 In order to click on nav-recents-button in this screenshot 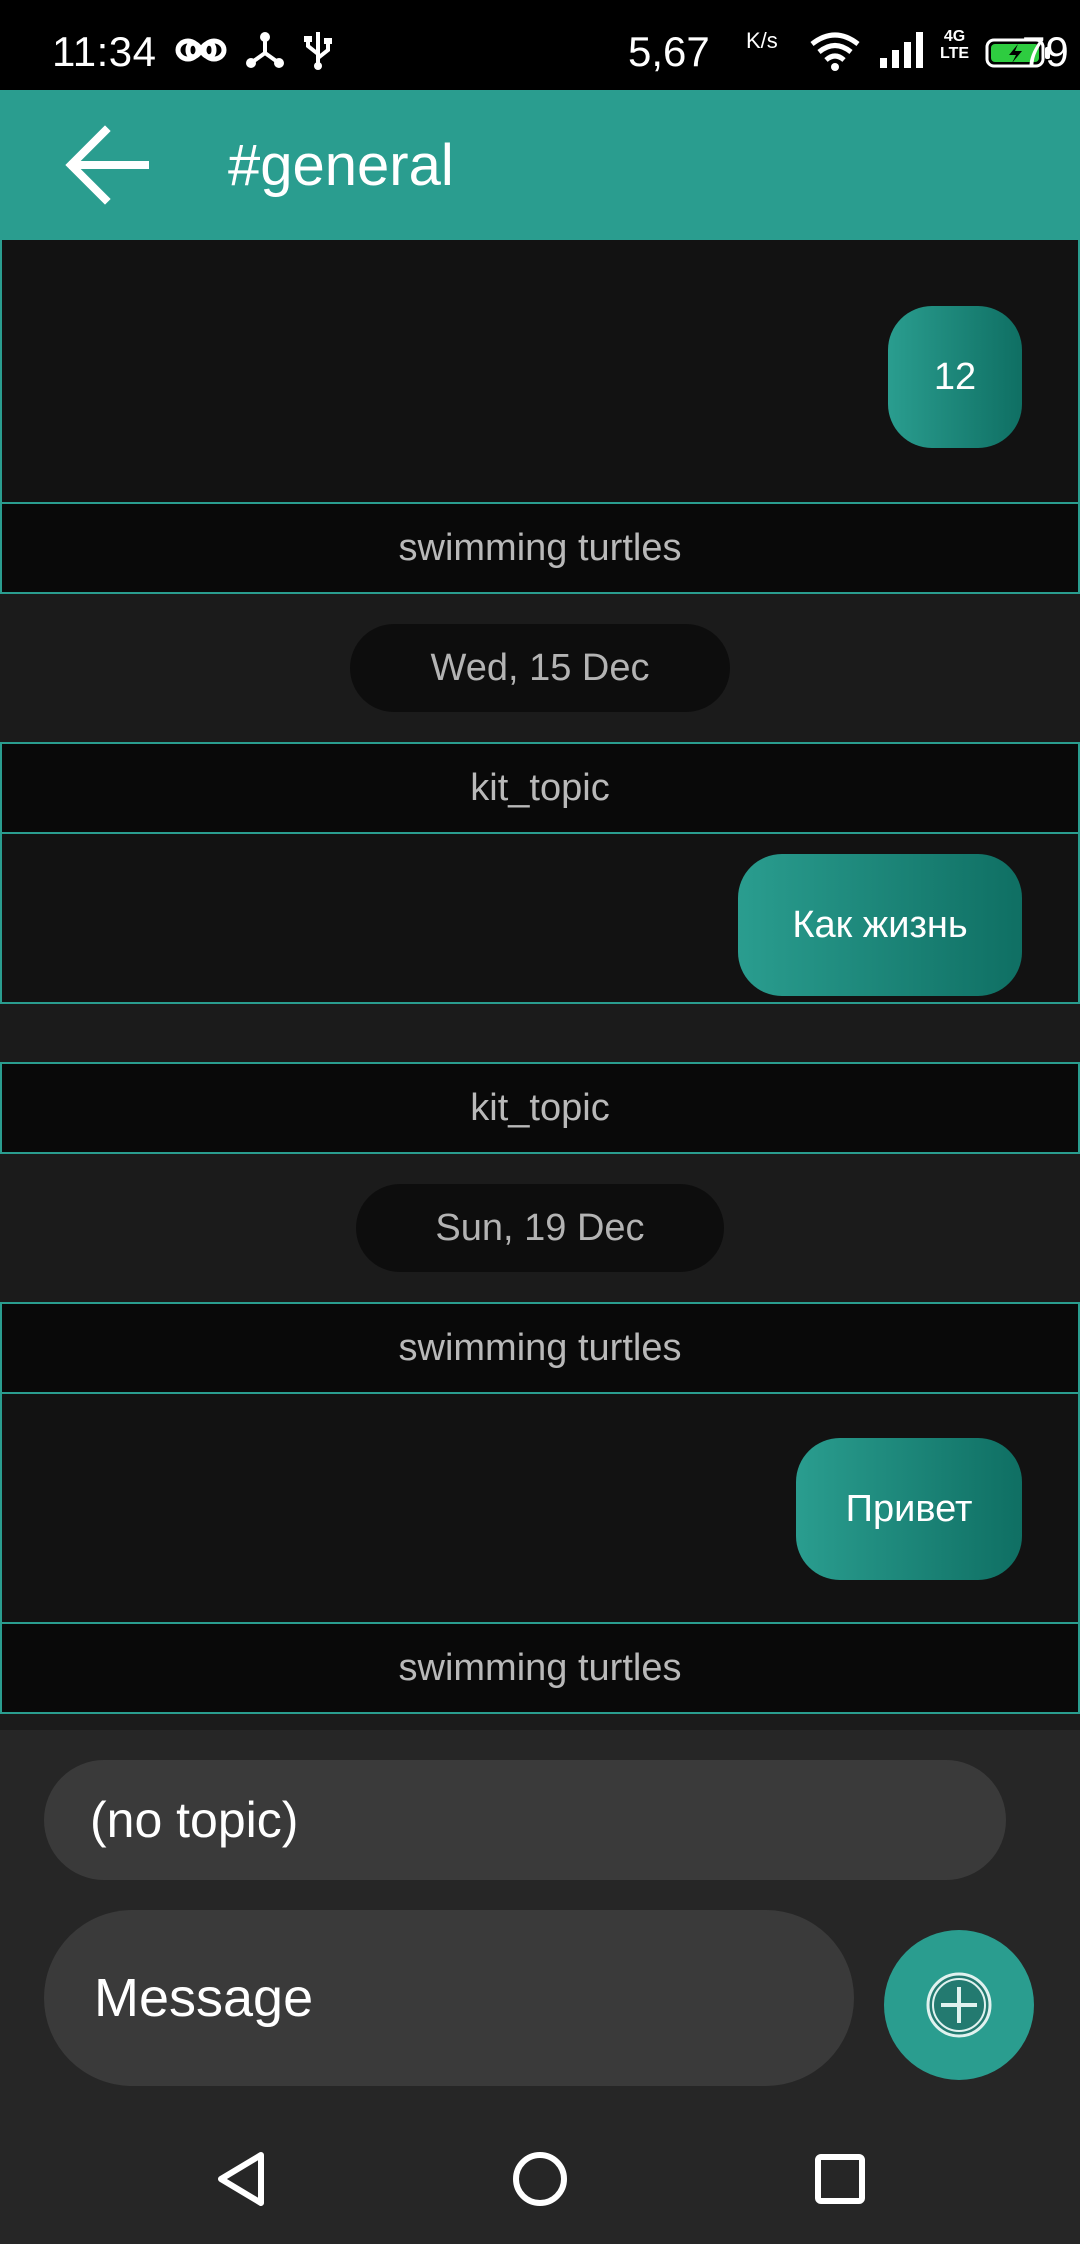, I will do `click(840, 2179)`.